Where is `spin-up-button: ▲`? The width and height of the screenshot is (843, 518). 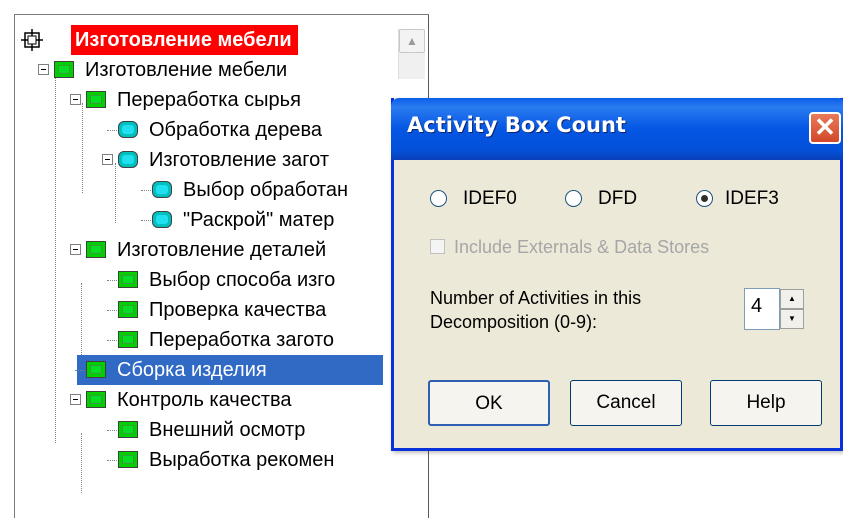
spin-up-button: ▲ is located at coordinates (792, 299).